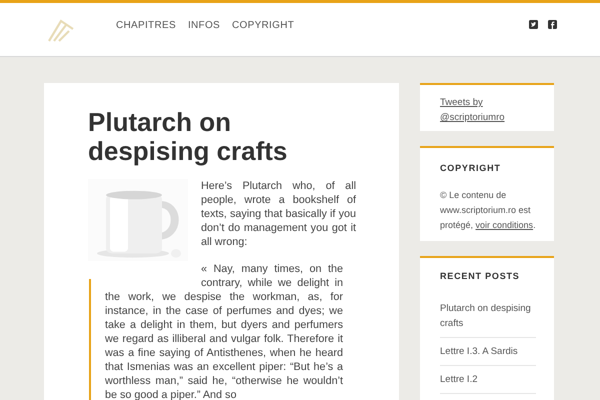 This screenshot has height=400, width=600. I want to click on facebook-icon, so click(552, 24).